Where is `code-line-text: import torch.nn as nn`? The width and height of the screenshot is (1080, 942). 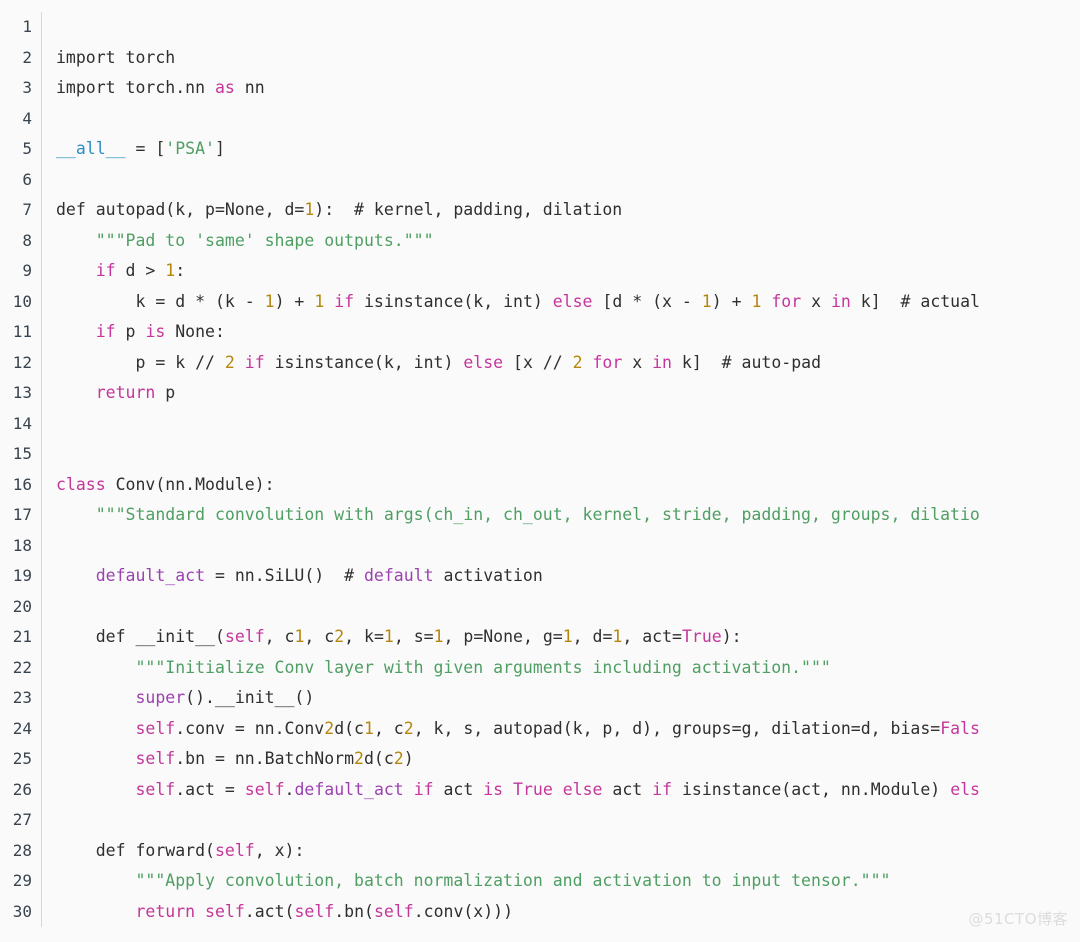 code-line-text: import torch.nn as nn is located at coordinates (561, 88).